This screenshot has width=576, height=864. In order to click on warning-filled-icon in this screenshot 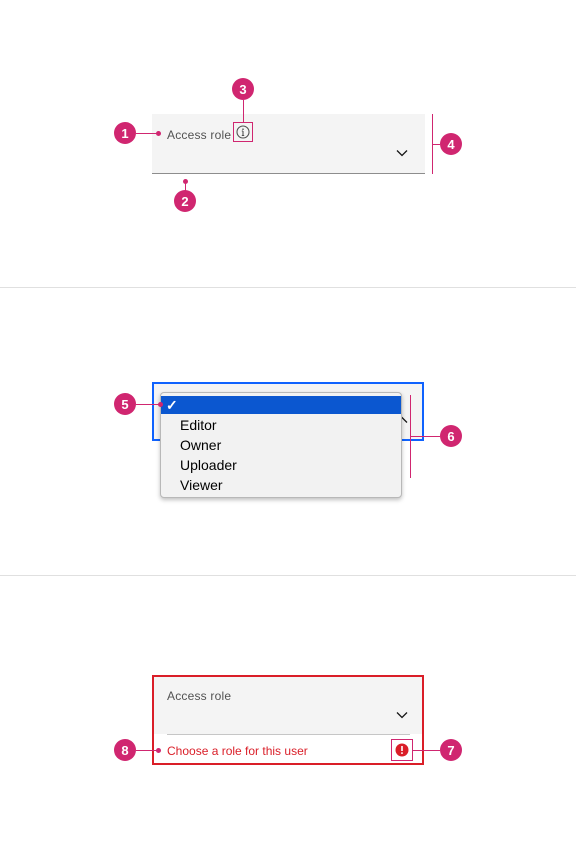, I will do `click(402, 750)`.